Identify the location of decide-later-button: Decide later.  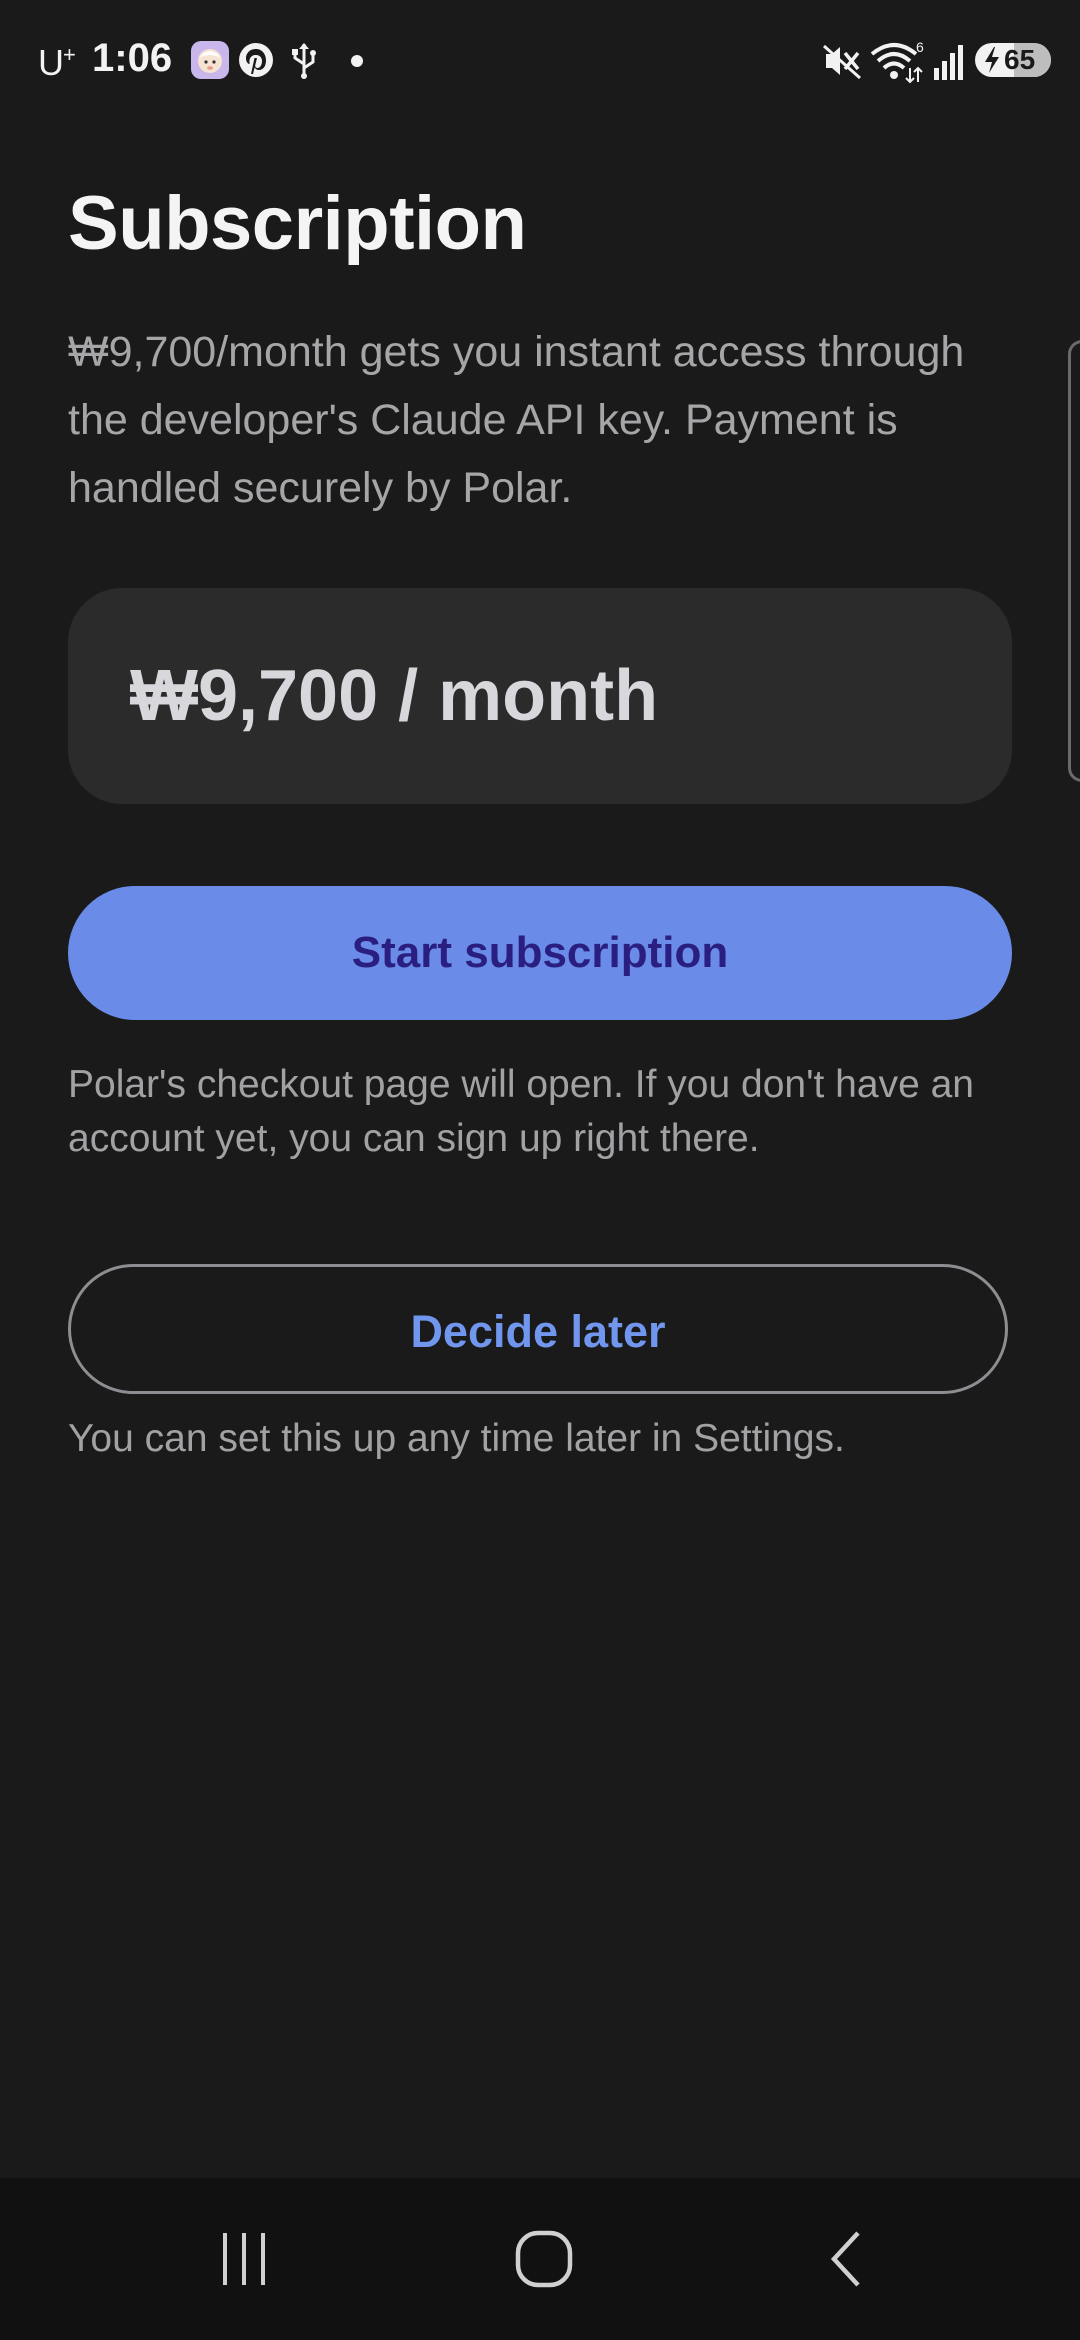
(538, 1329).